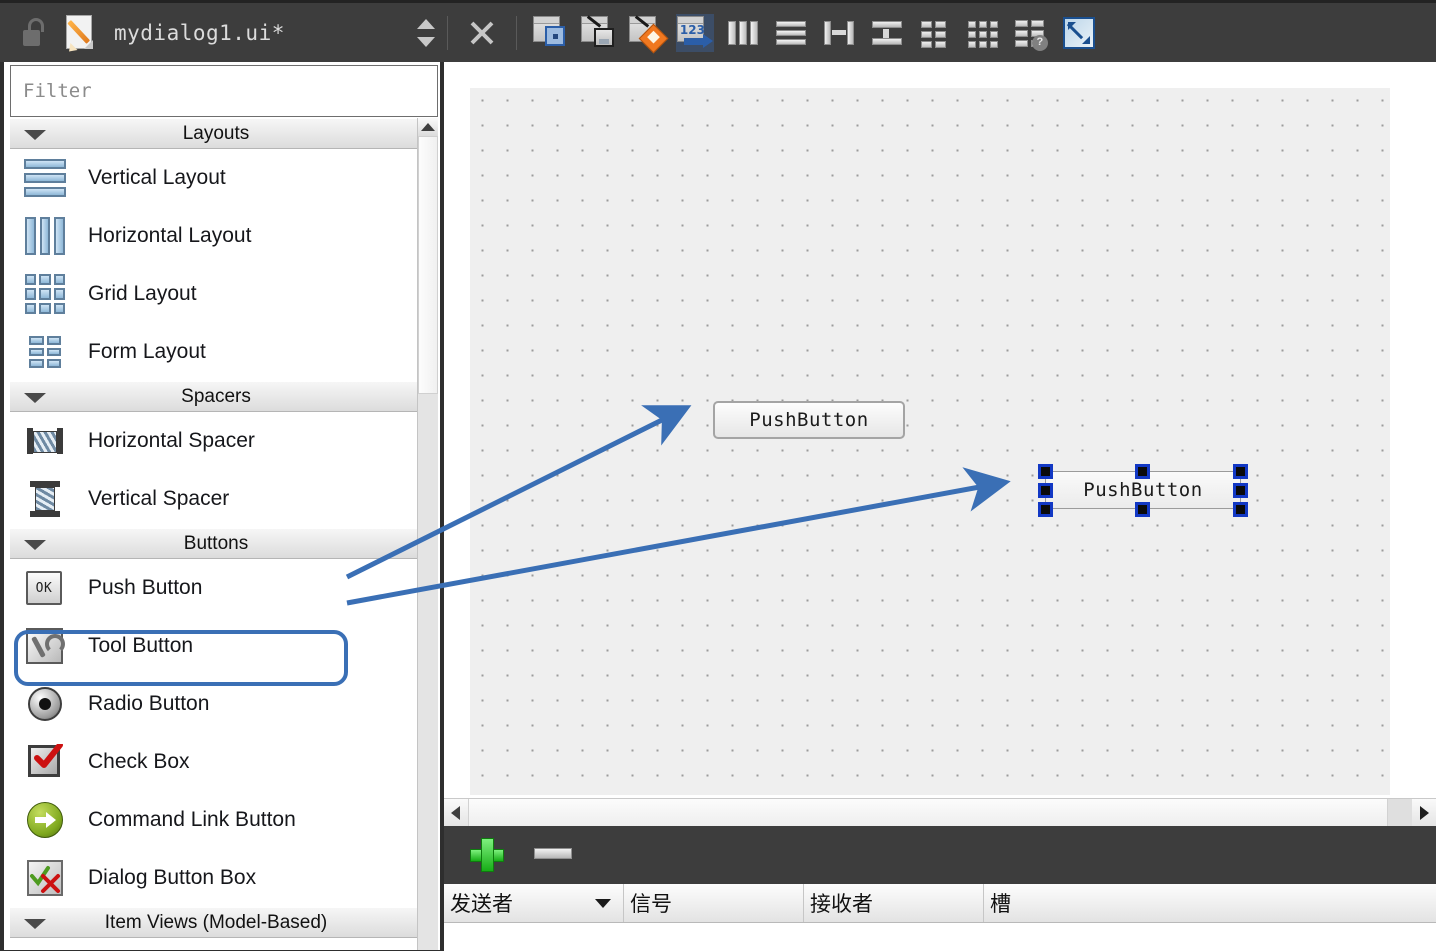  I want to click on layout-horizontal-icon, so click(743, 33).